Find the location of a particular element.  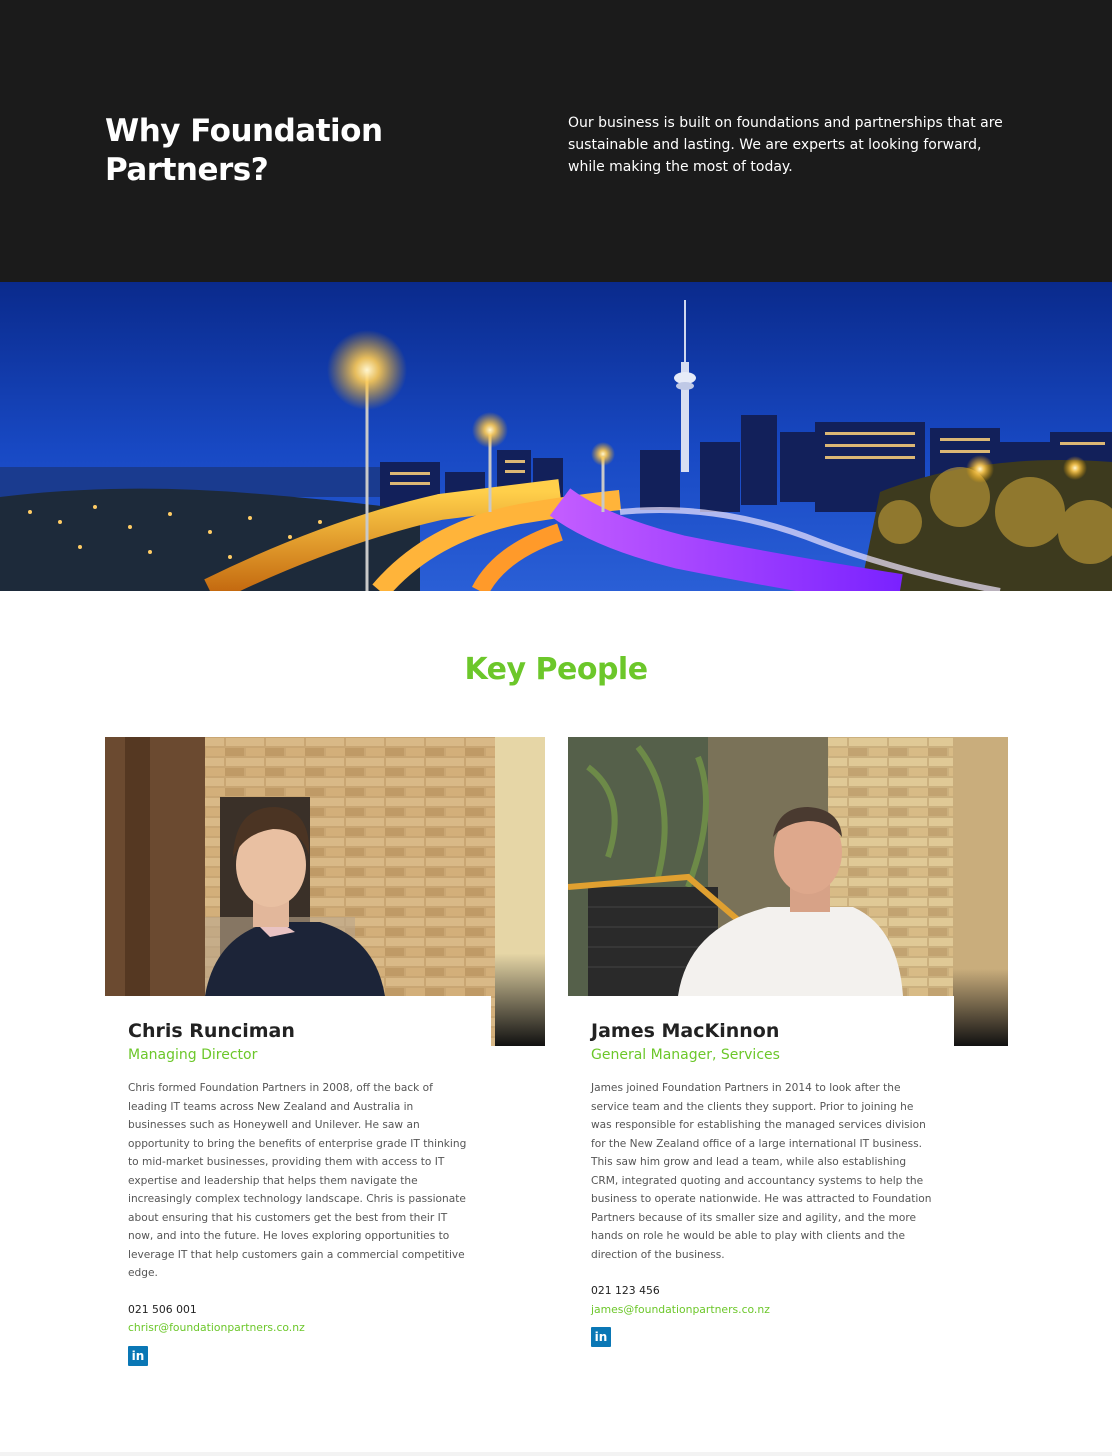

person-name: James MacKinnon is located at coordinates (685, 1031).